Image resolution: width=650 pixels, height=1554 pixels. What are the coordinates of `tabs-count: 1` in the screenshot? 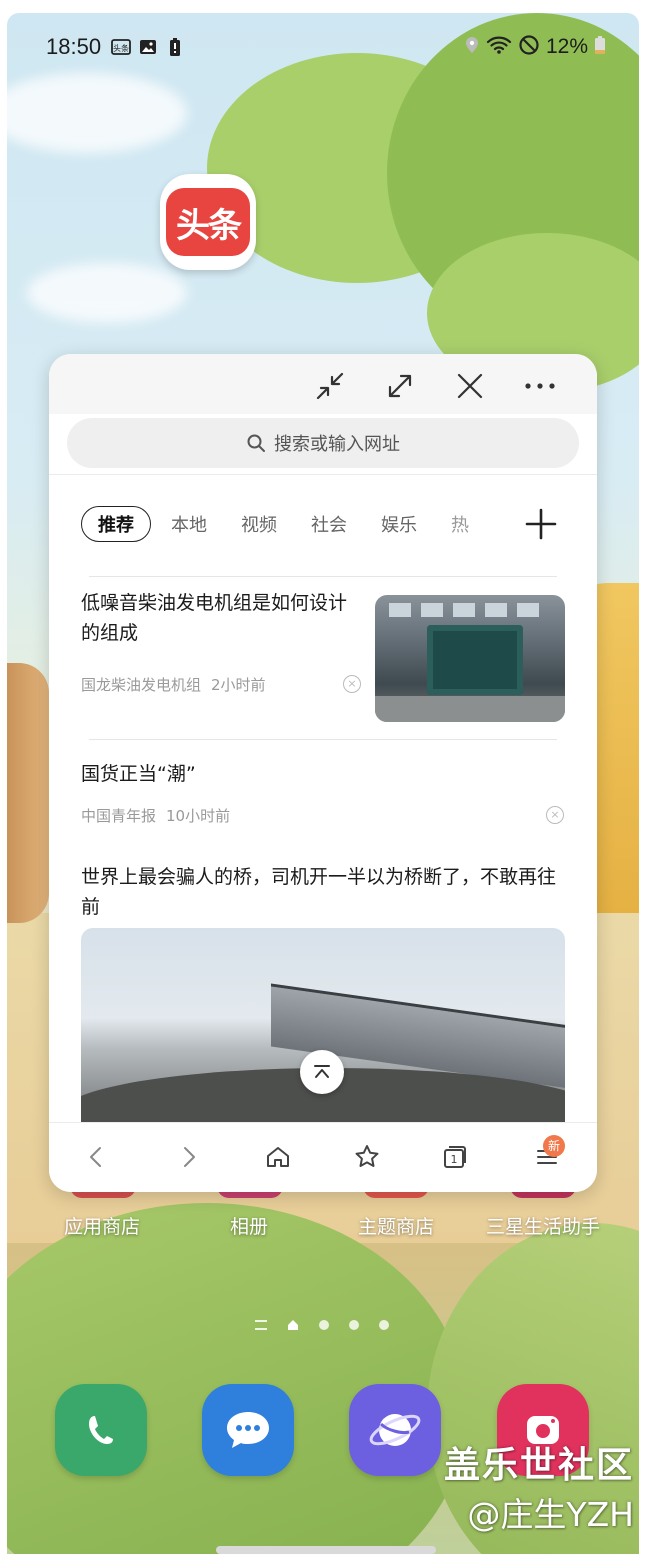 It's located at (454, 1159).